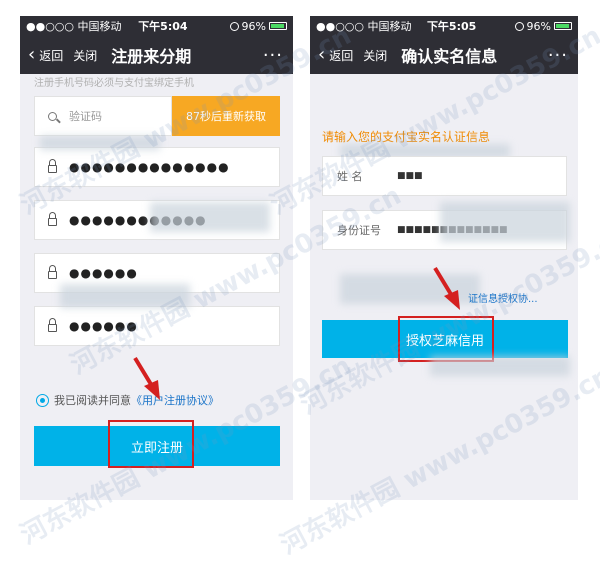  I want to click on search-icon, so click(52, 116).